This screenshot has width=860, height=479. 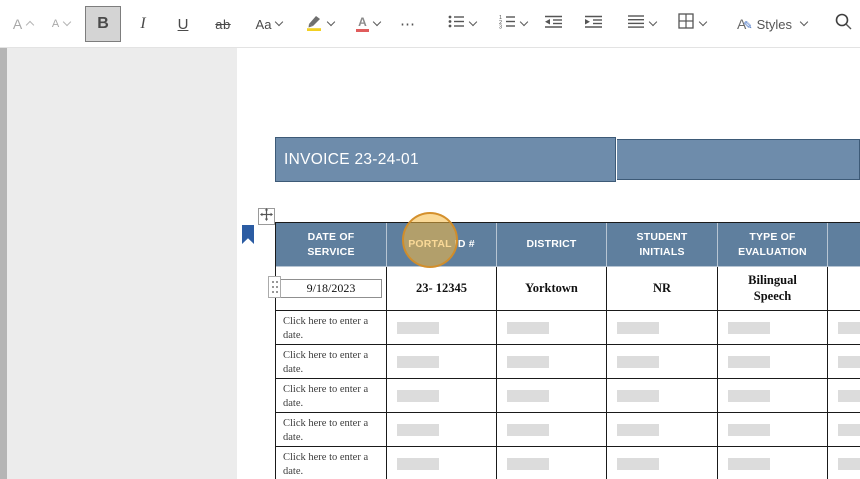 I want to click on empty-cell, so click(x=844, y=289).